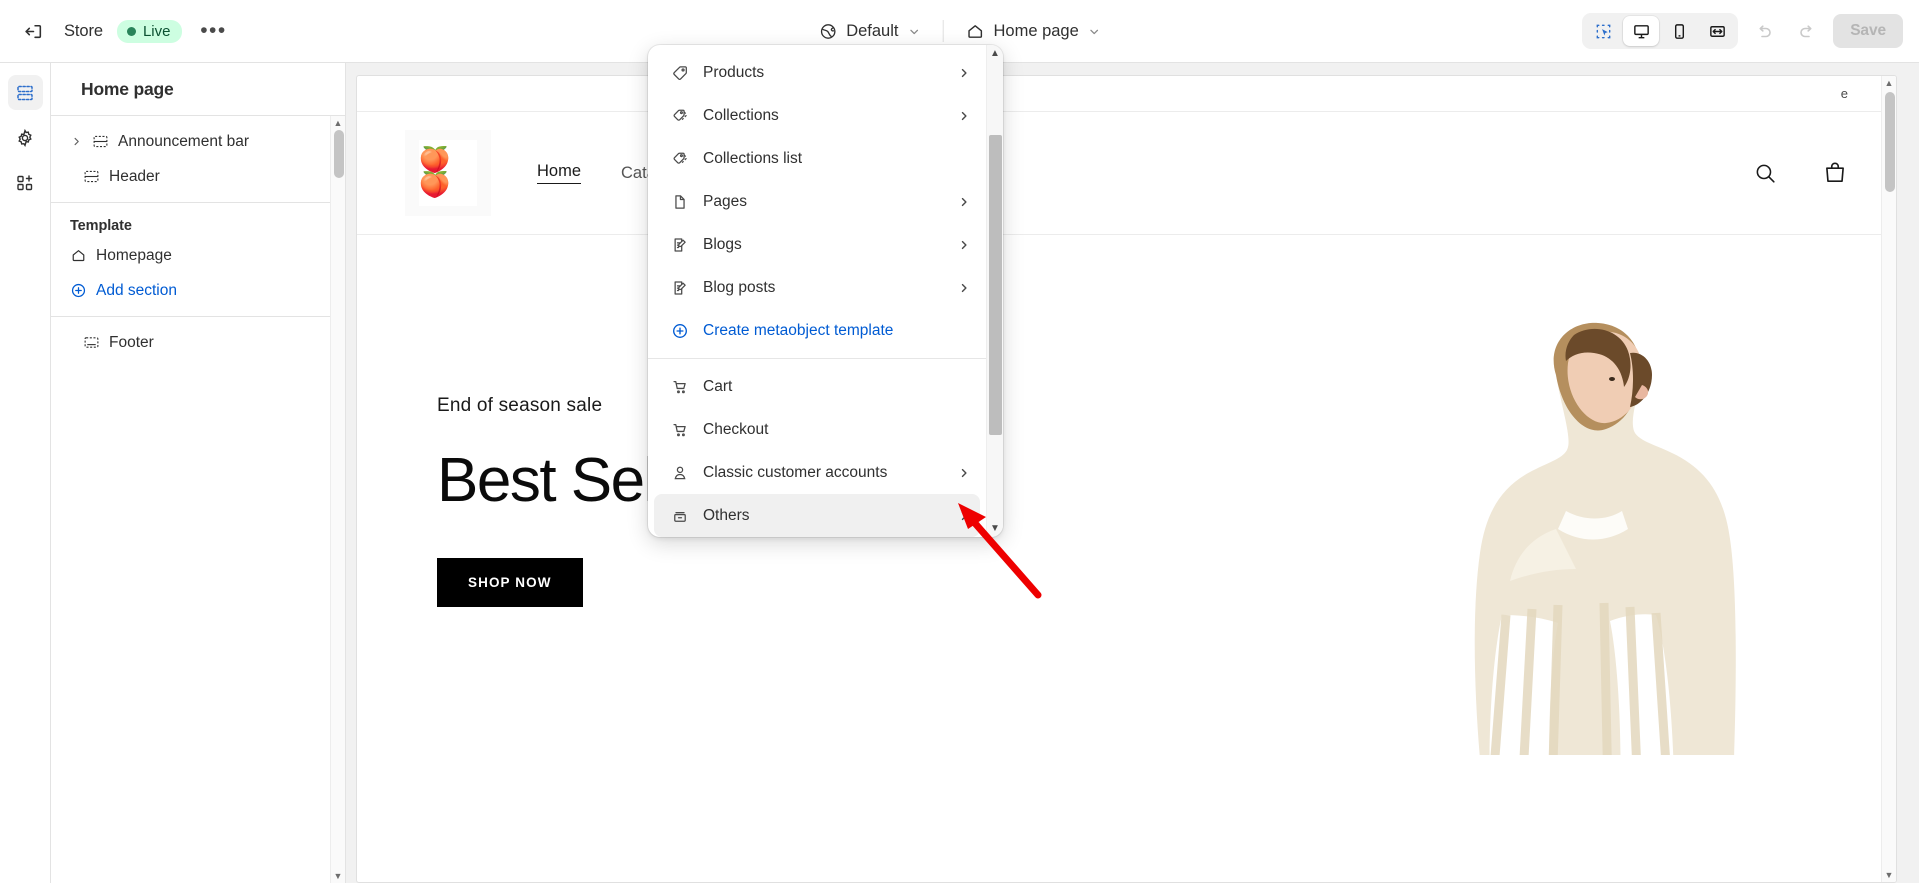  What do you see at coordinates (817, 358) in the screenshot?
I see `menu-divider` at bounding box center [817, 358].